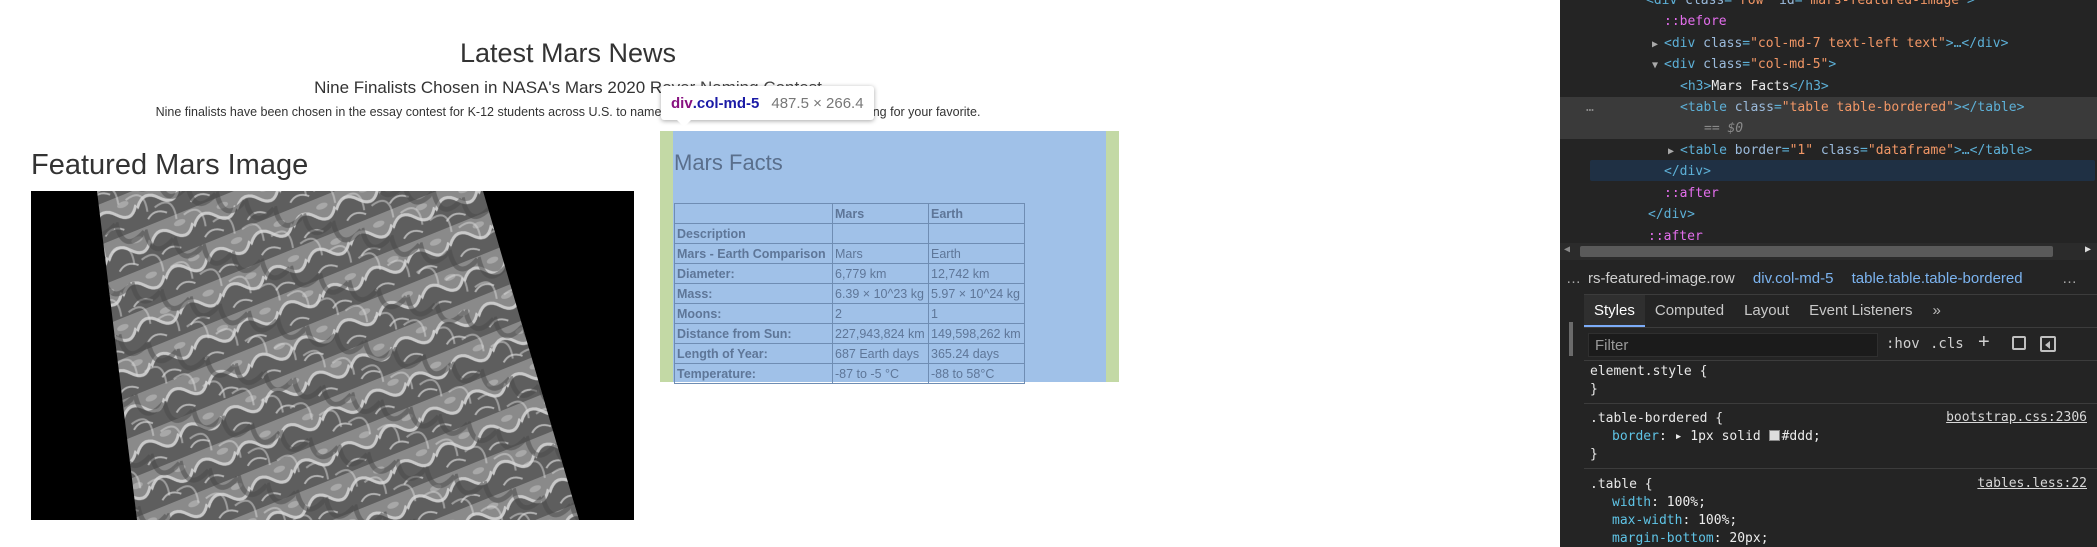 The image size is (2097, 547). Describe the element at coordinates (2048, 344) in the screenshot. I see `toggle-sidebar-icon` at that location.